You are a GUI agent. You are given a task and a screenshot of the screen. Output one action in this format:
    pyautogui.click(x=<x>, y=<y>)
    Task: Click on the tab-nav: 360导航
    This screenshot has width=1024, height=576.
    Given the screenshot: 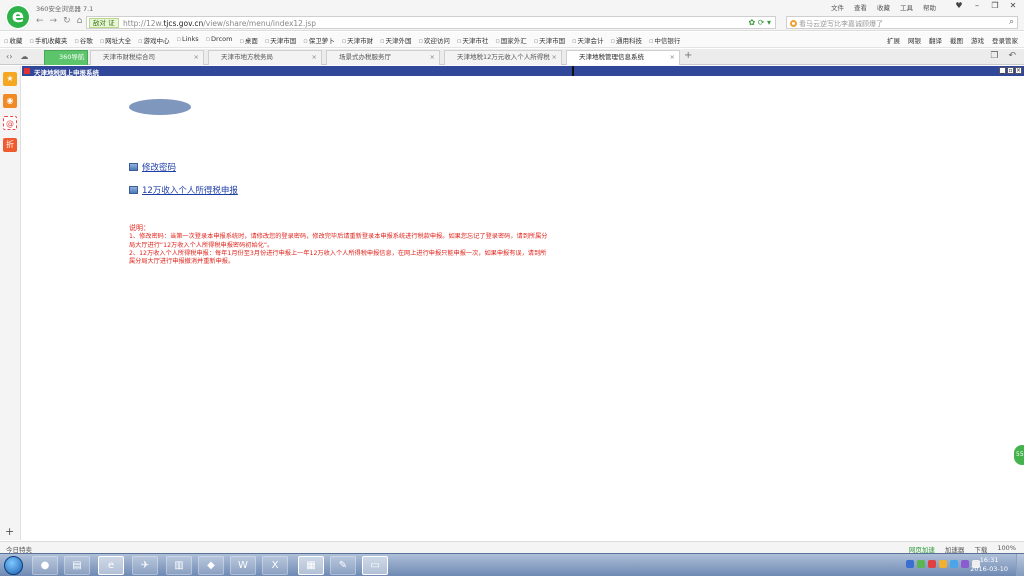 What is the action you would take?
    pyautogui.click(x=66, y=57)
    